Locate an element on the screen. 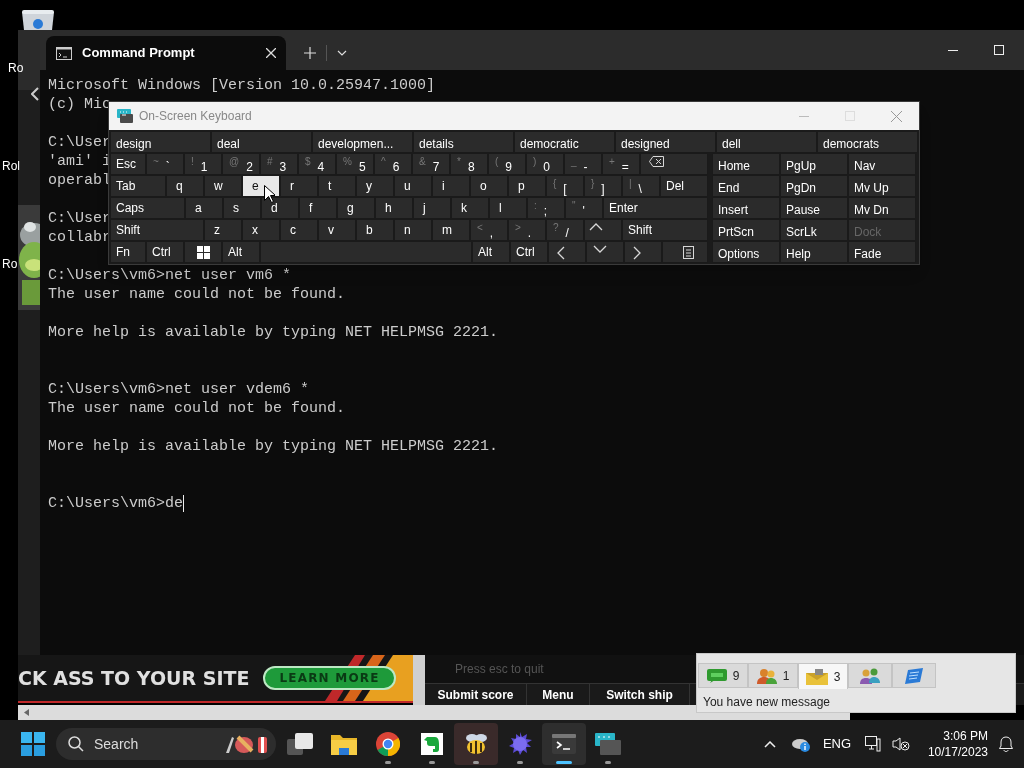 This screenshot has width=1024, height=768. keyboard-key: PgDn is located at coordinates (814, 186).